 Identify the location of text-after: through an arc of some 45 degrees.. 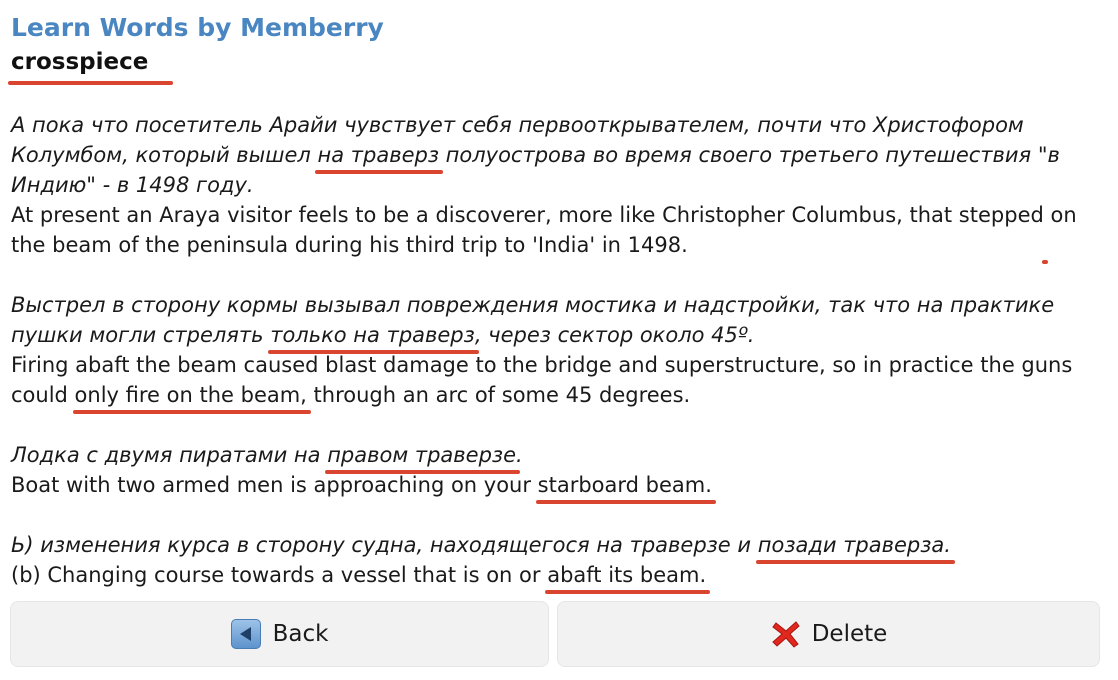
(498, 395).